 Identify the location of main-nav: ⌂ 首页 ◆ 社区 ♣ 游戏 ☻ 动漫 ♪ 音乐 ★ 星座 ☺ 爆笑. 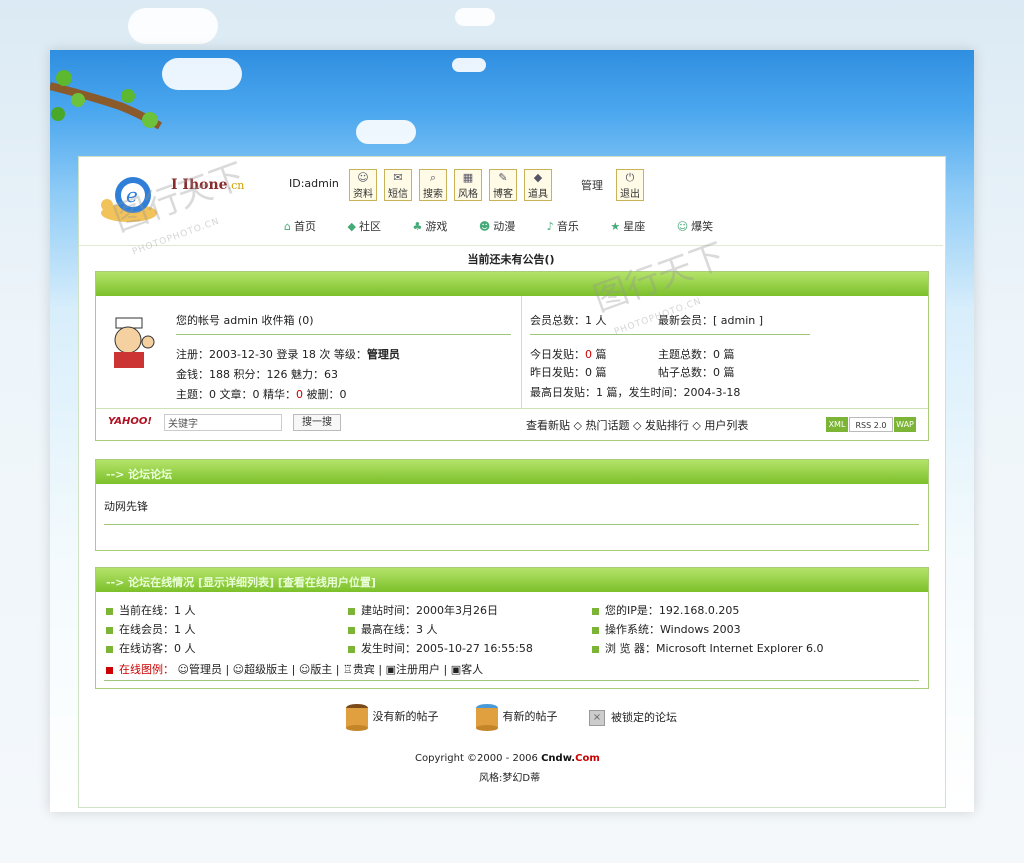
(512, 226).